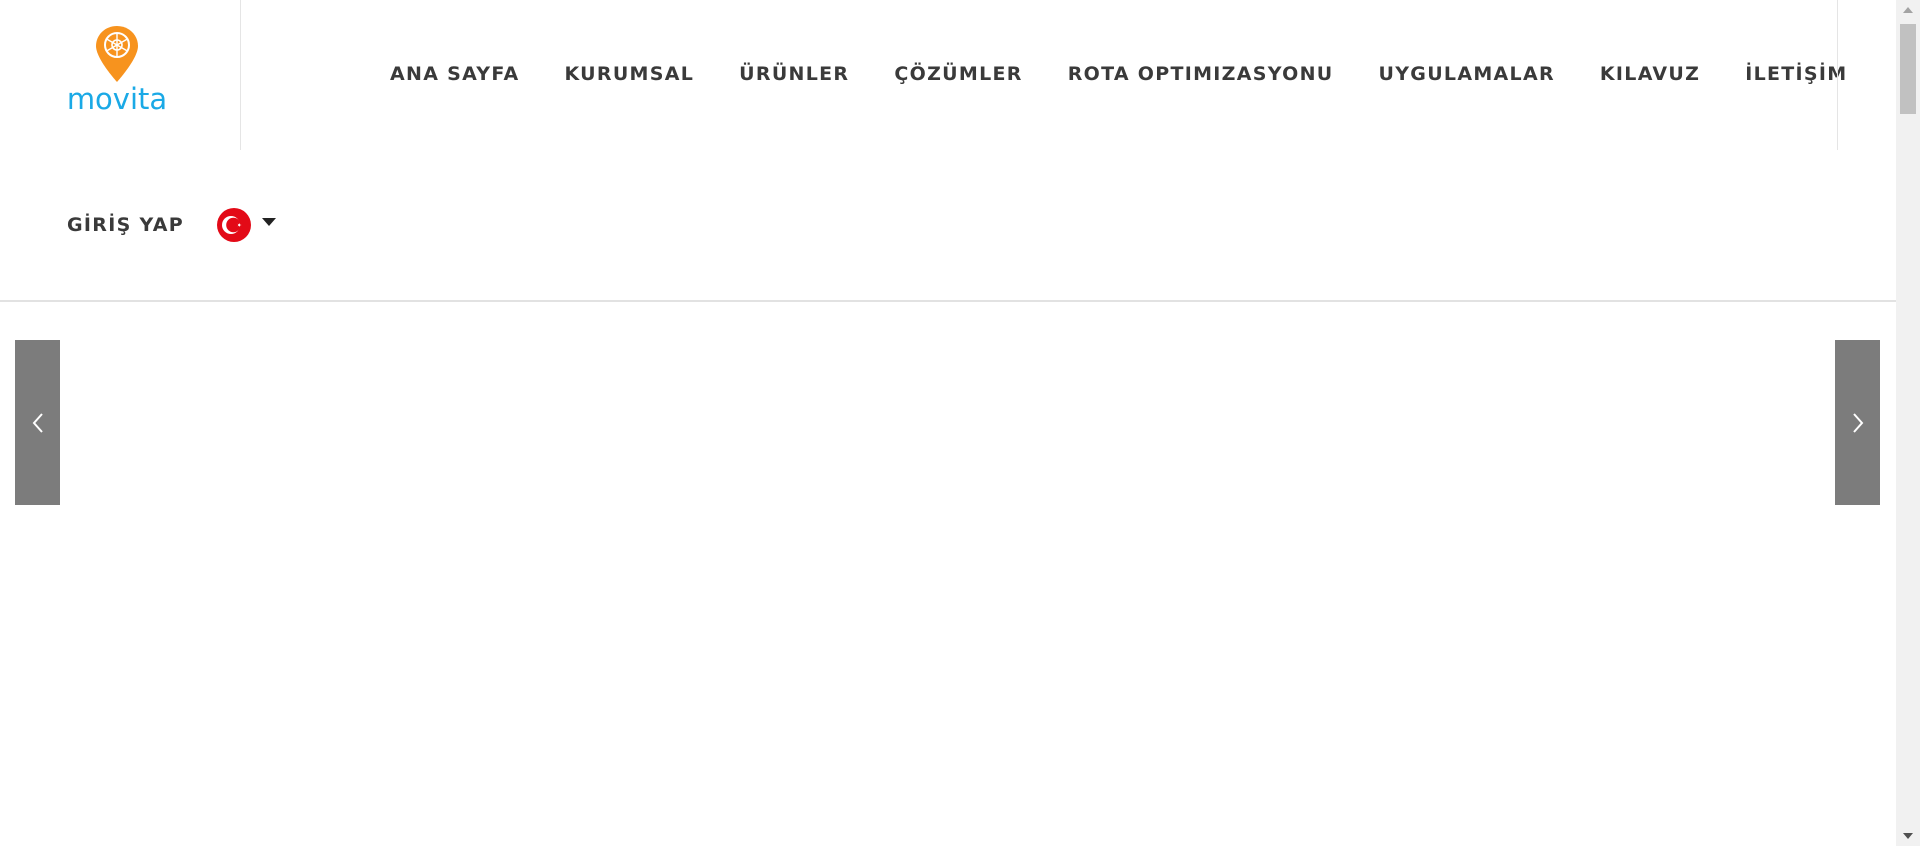  I want to click on turkey-flag-icon, so click(233, 225).